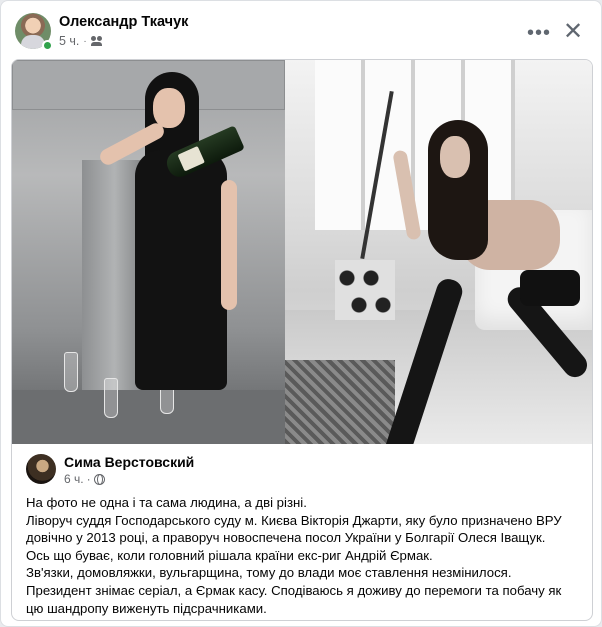 The height and width of the screenshot is (627, 602). Describe the element at coordinates (550, 288) in the screenshot. I see `shorts` at that location.